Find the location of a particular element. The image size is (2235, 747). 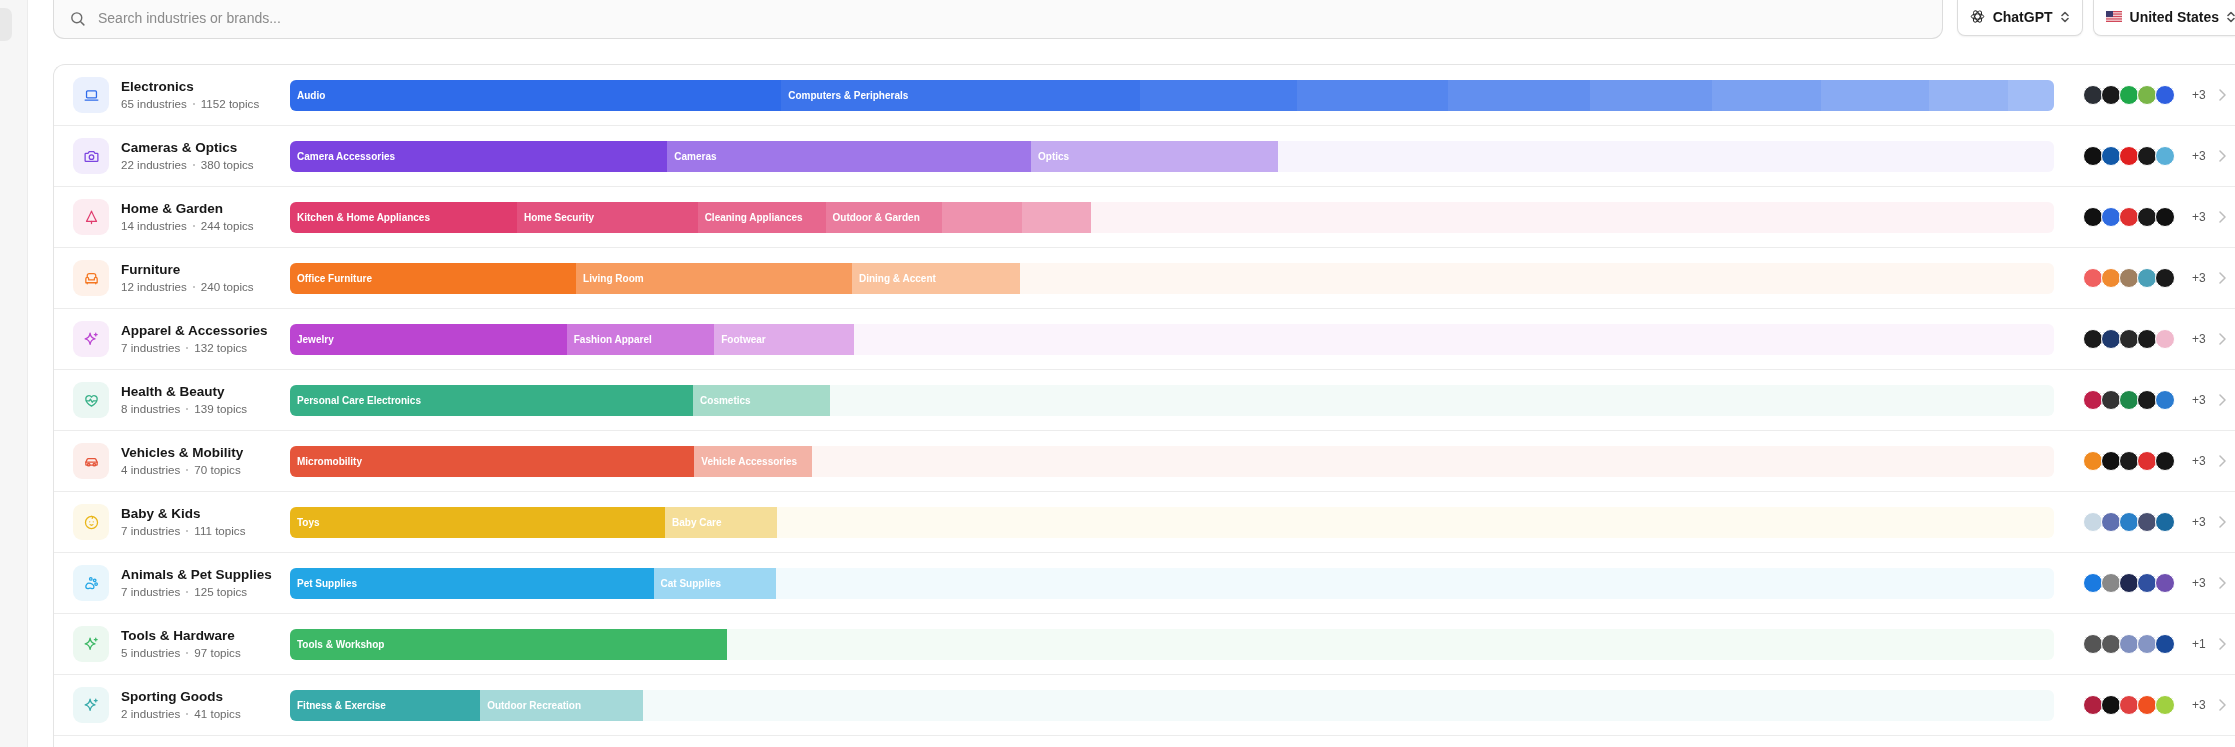

topic-count: 41 topics is located at coordinates (217, 714).